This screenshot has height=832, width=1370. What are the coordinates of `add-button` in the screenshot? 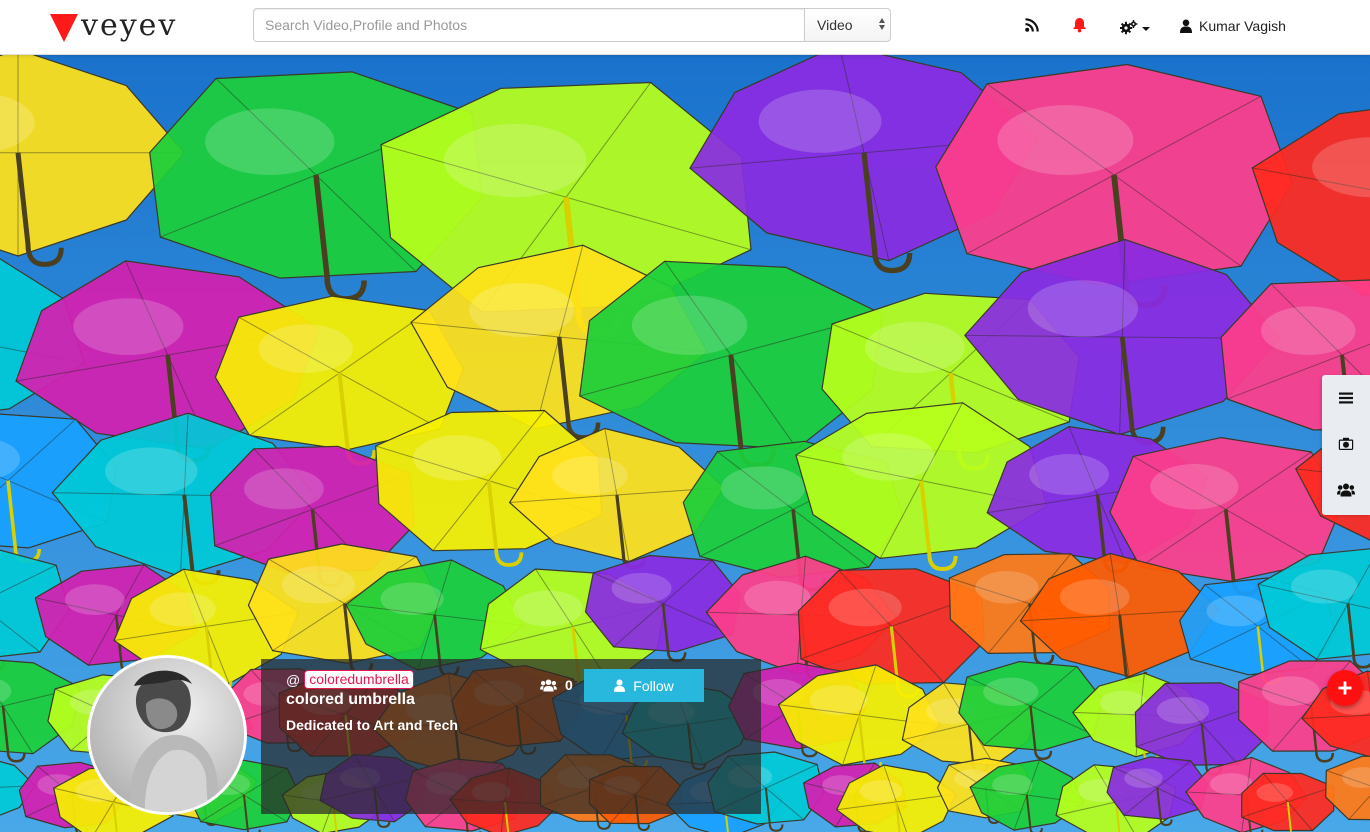 It's located at (1345, 688).